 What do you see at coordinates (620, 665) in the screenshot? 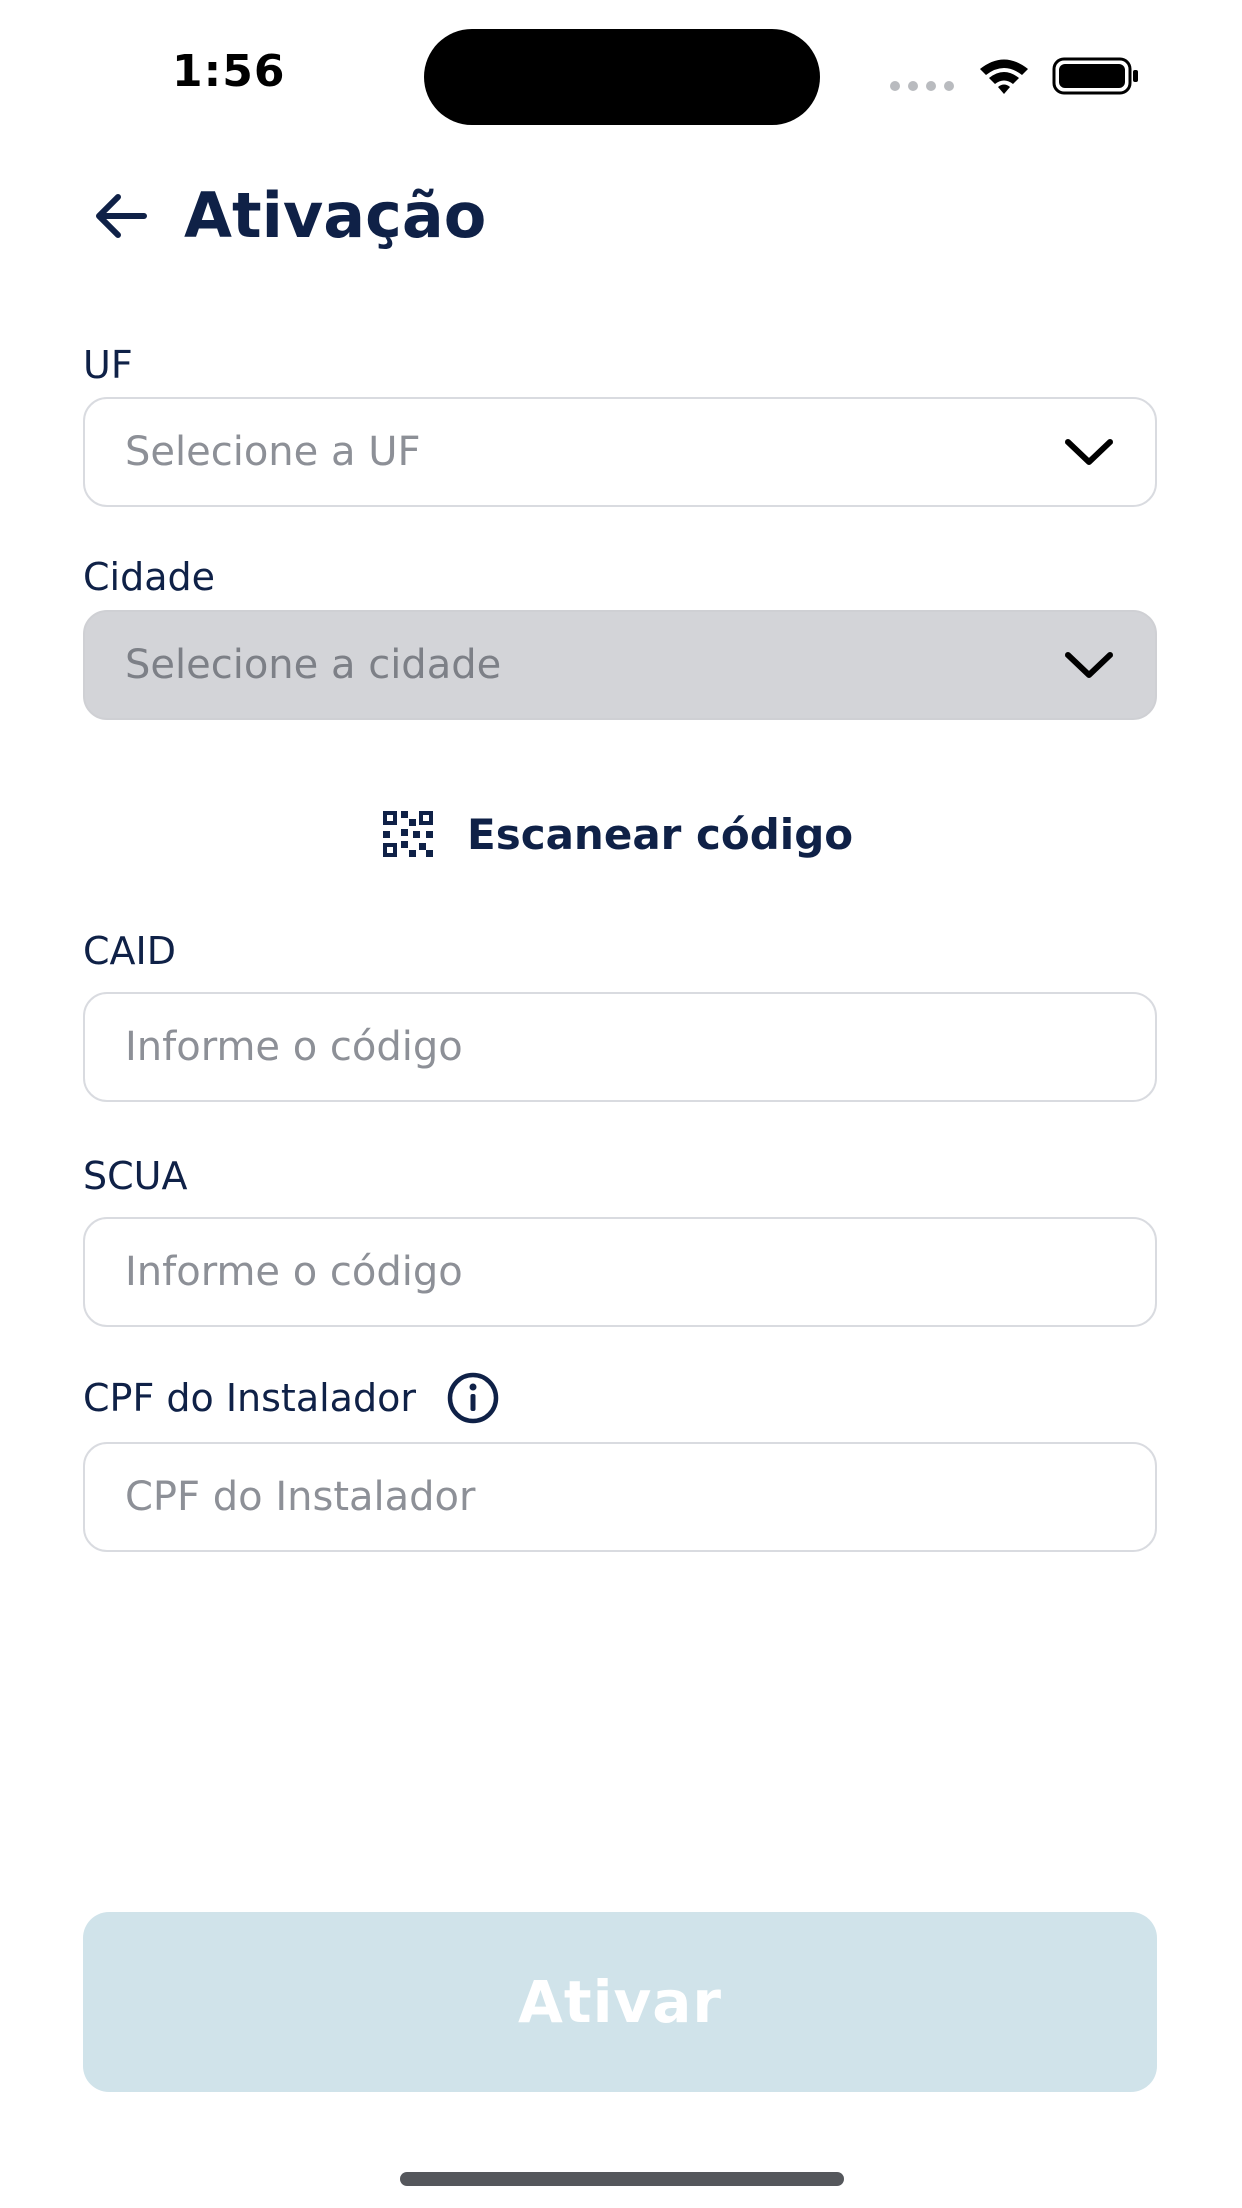
I see `cidade-select: Selecione a cidade` at bounding box center [620, 665].